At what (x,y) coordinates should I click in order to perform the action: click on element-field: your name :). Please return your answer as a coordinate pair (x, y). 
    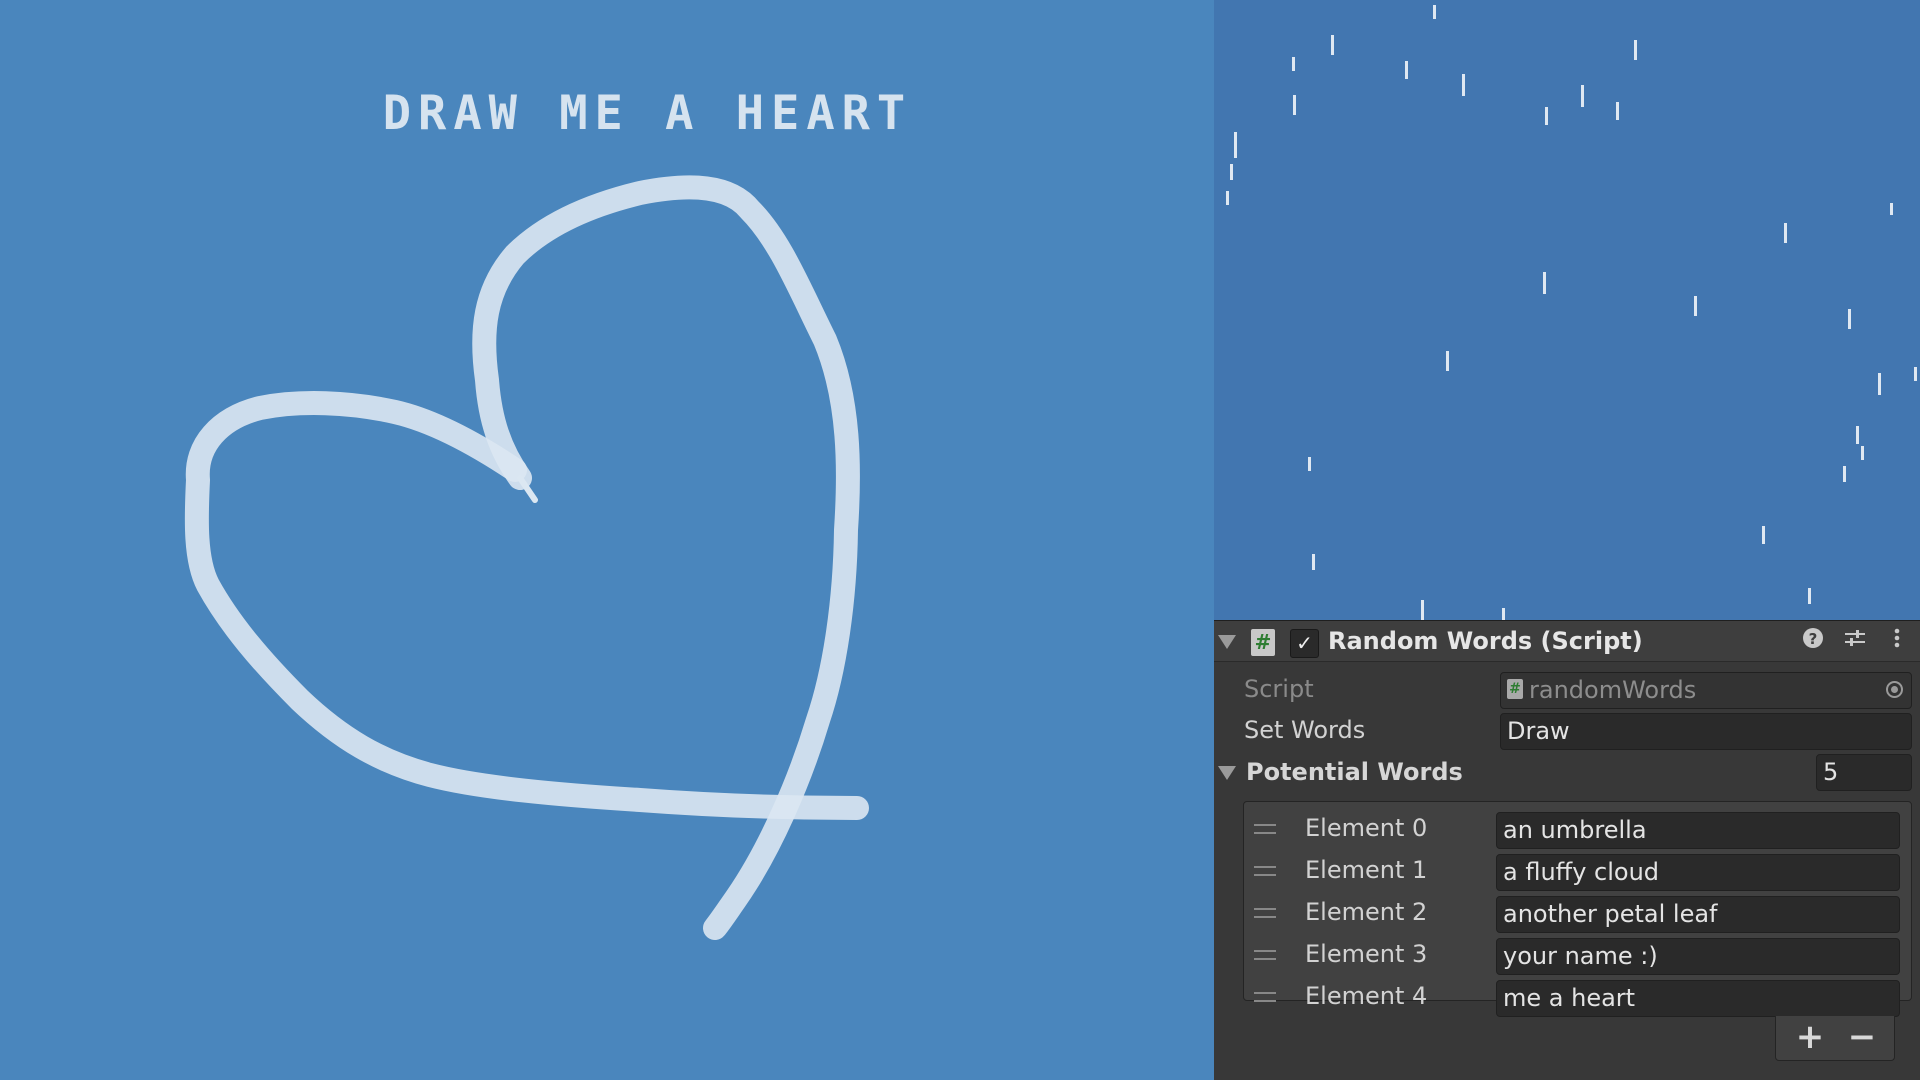
    Looking at the image, I should click on (1698, 956).